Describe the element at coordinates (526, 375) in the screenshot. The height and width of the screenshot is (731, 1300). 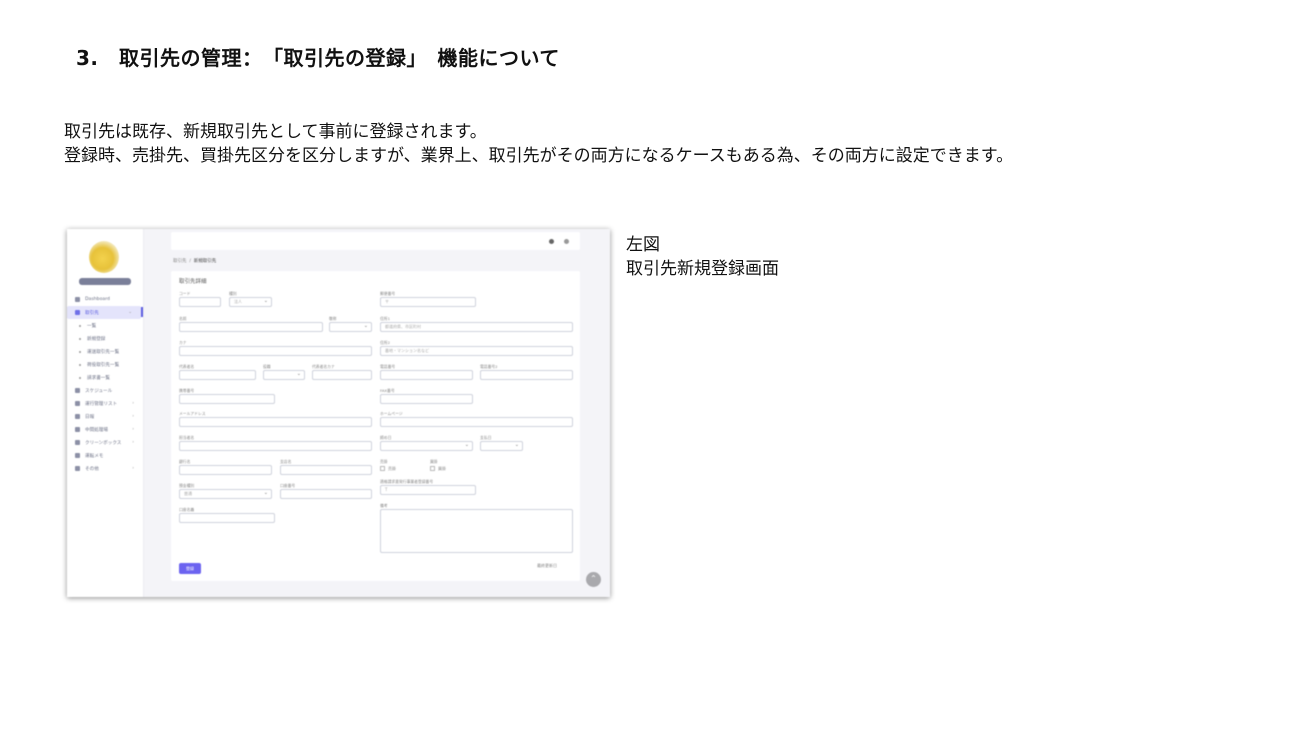
I see `phone2-input` at that location.